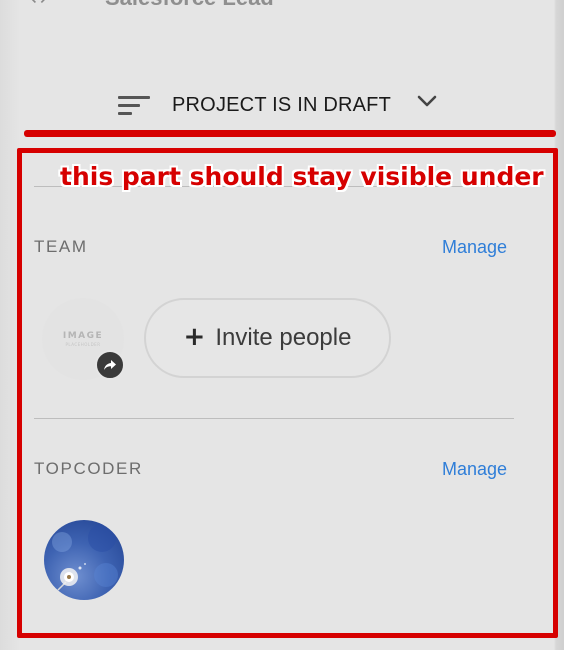 The height and width of the screenshot is (650, 564). I want to click on link-icon: ↔, so click(38, 5).